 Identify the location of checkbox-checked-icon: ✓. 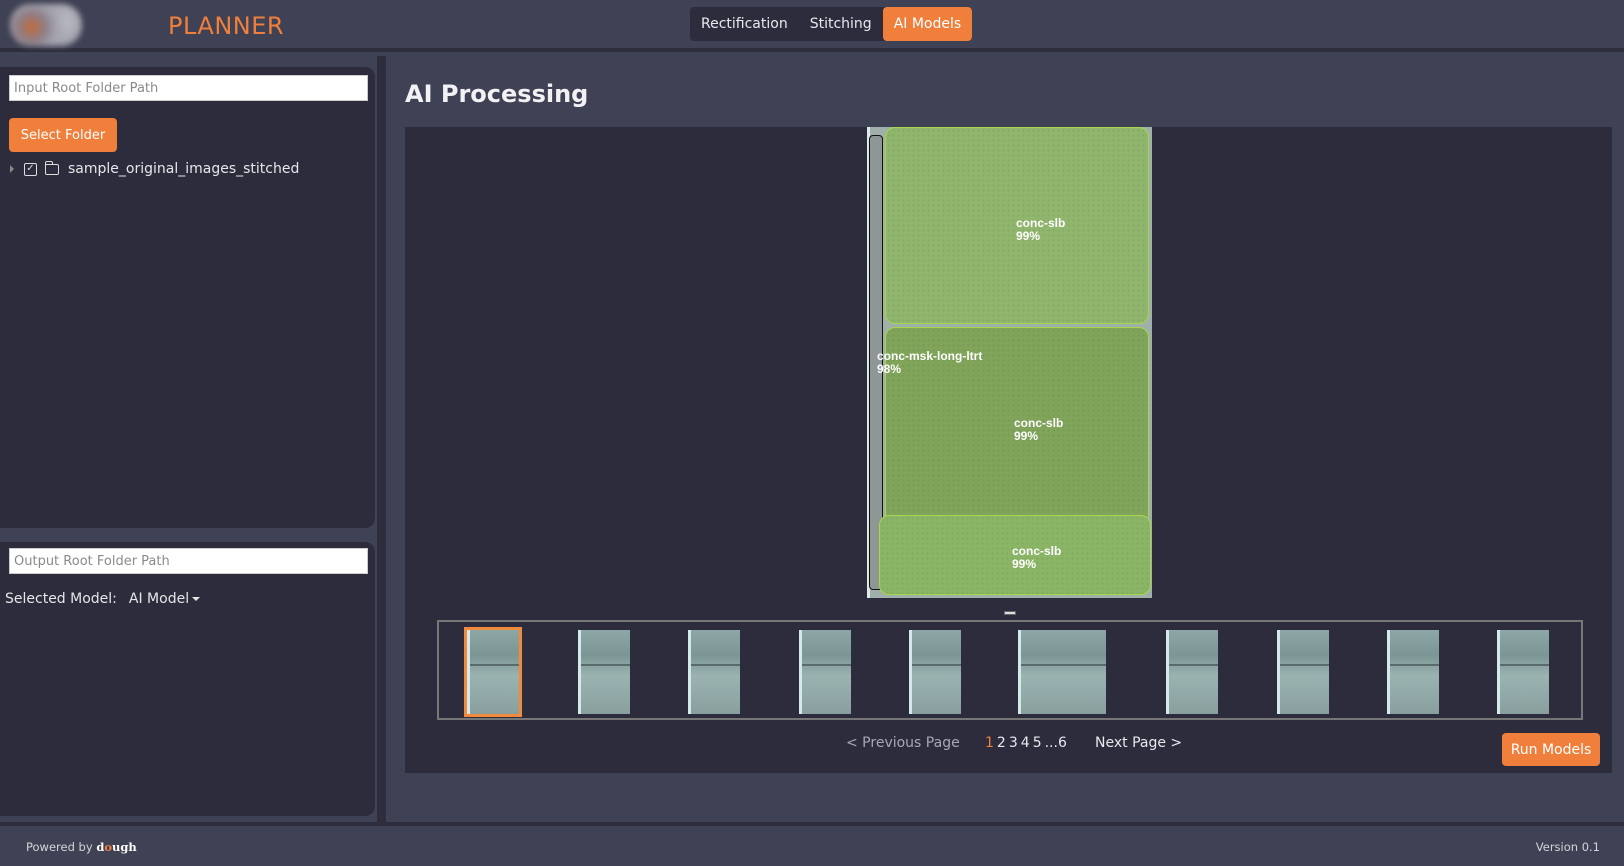
(30, 169).